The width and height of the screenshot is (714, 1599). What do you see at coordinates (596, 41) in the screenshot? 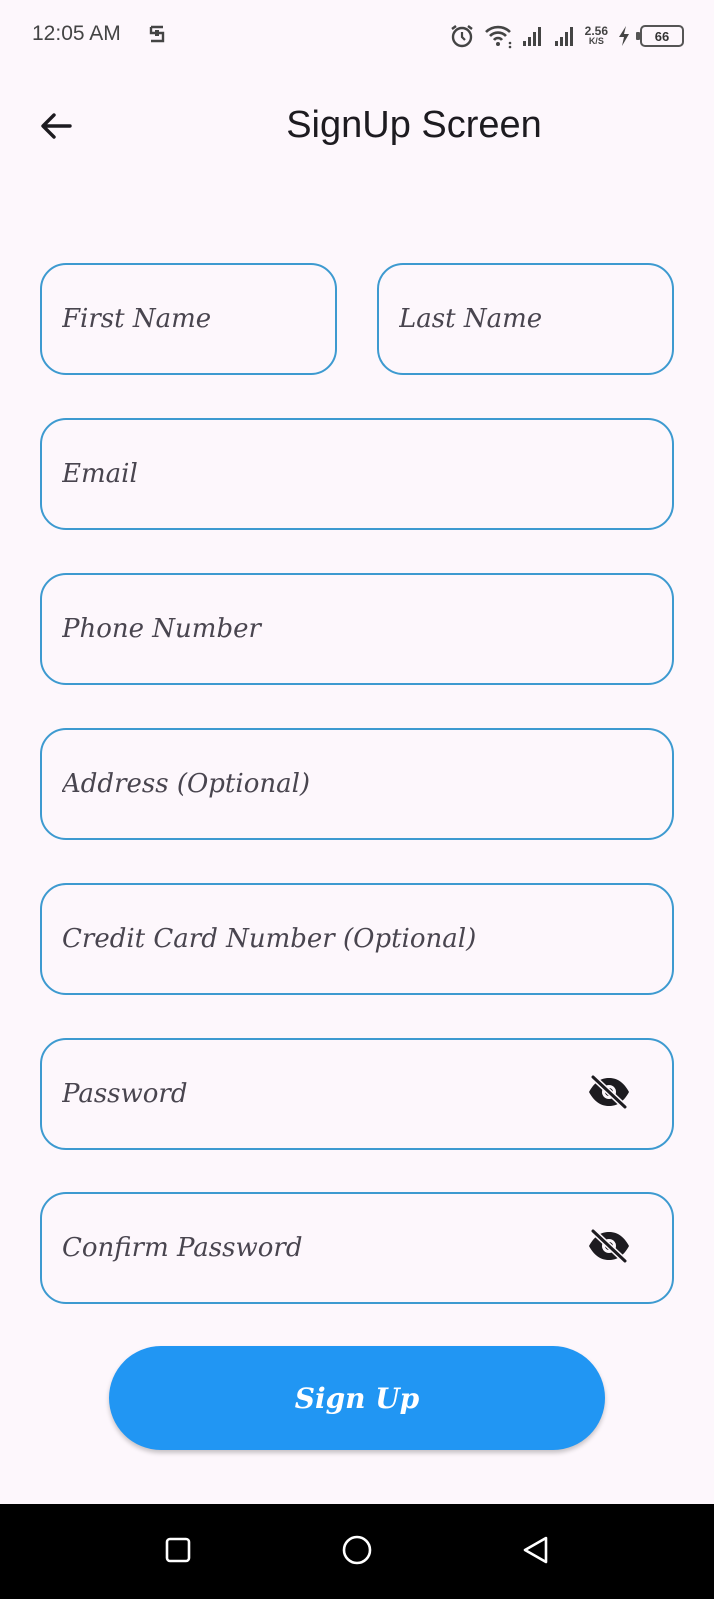
I see `network-speed-unit: K/S` at bounding box center [596, 41].